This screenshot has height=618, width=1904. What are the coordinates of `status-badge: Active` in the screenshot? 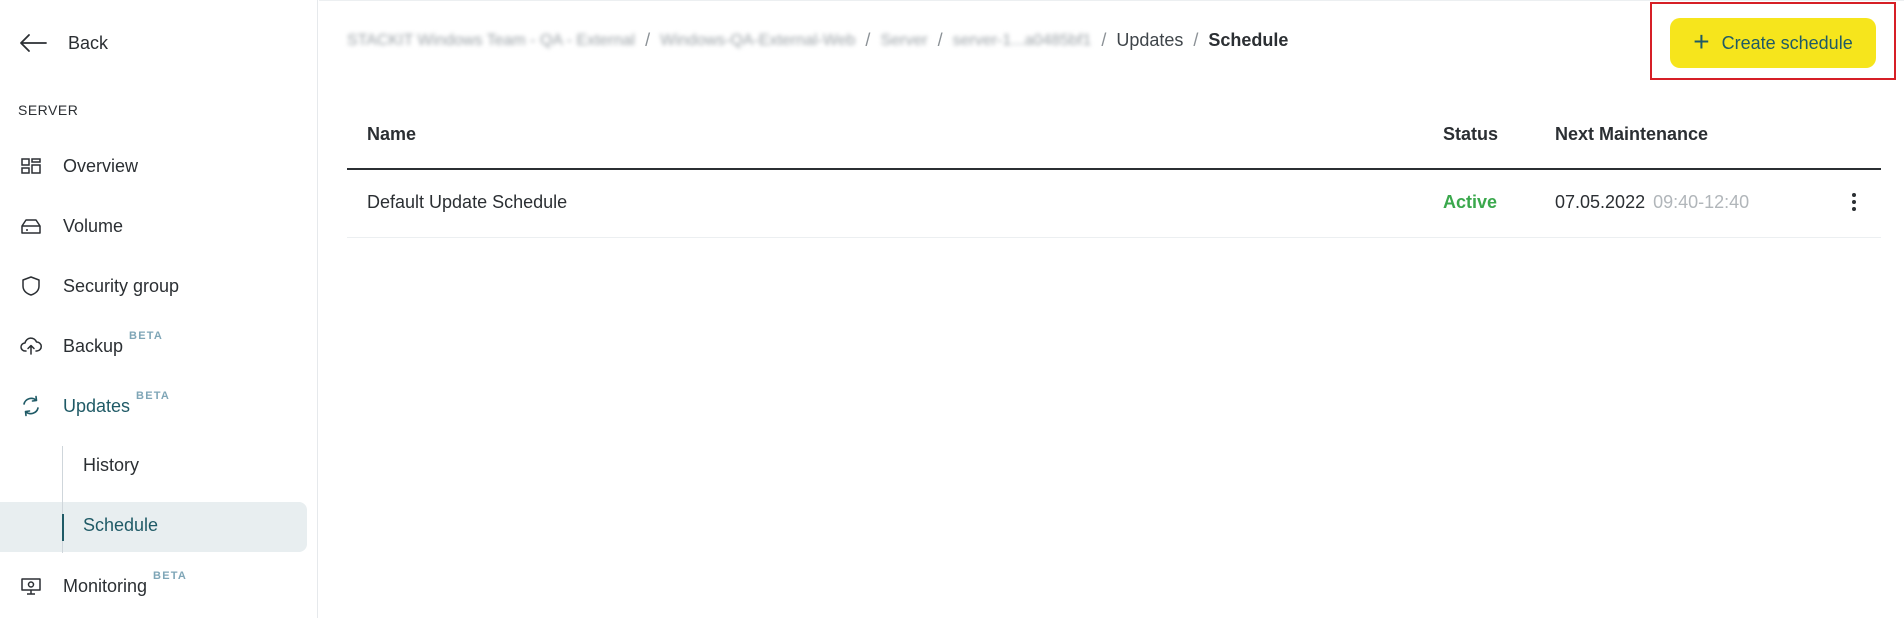 It's located at (1470, 202).